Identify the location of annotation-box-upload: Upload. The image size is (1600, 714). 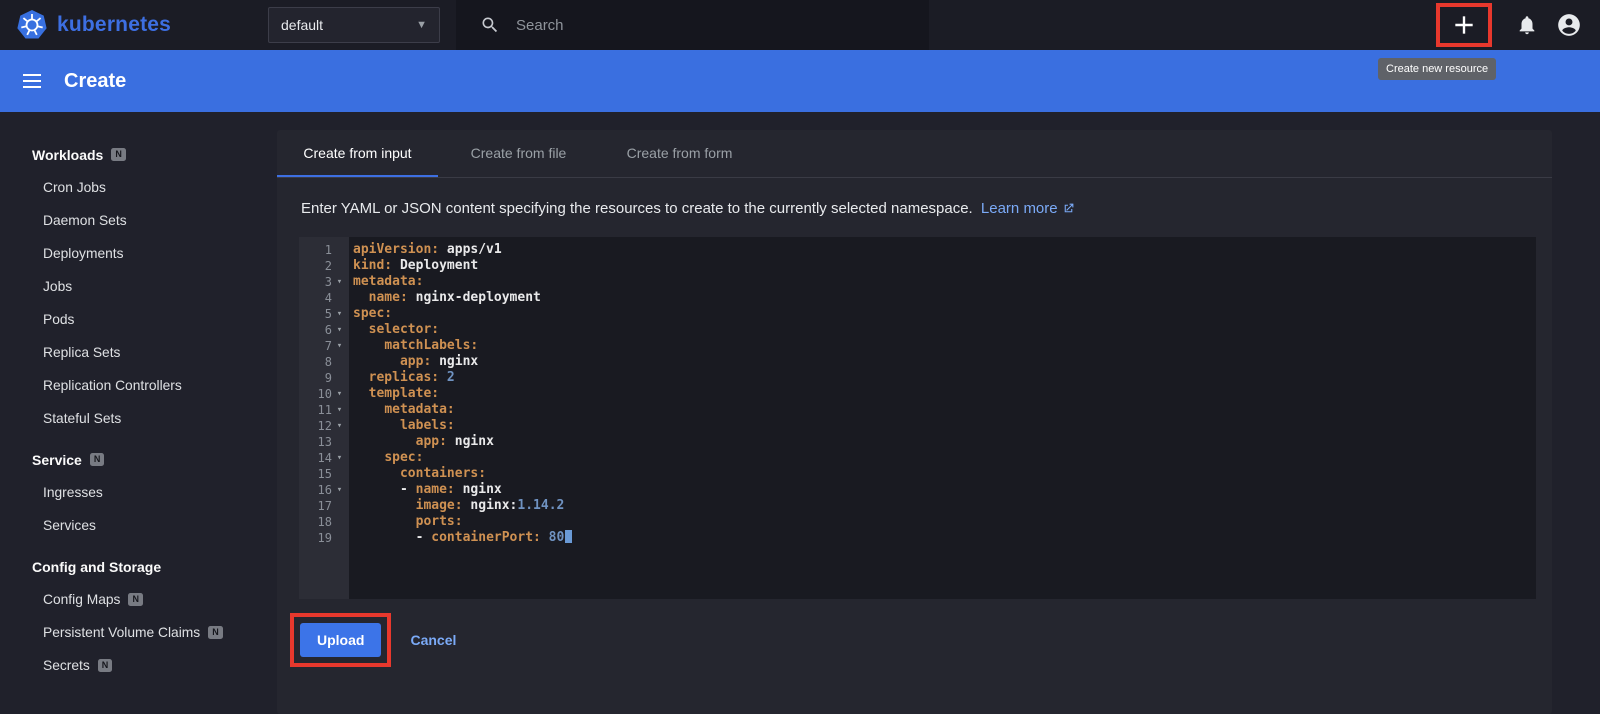
(341, 640).